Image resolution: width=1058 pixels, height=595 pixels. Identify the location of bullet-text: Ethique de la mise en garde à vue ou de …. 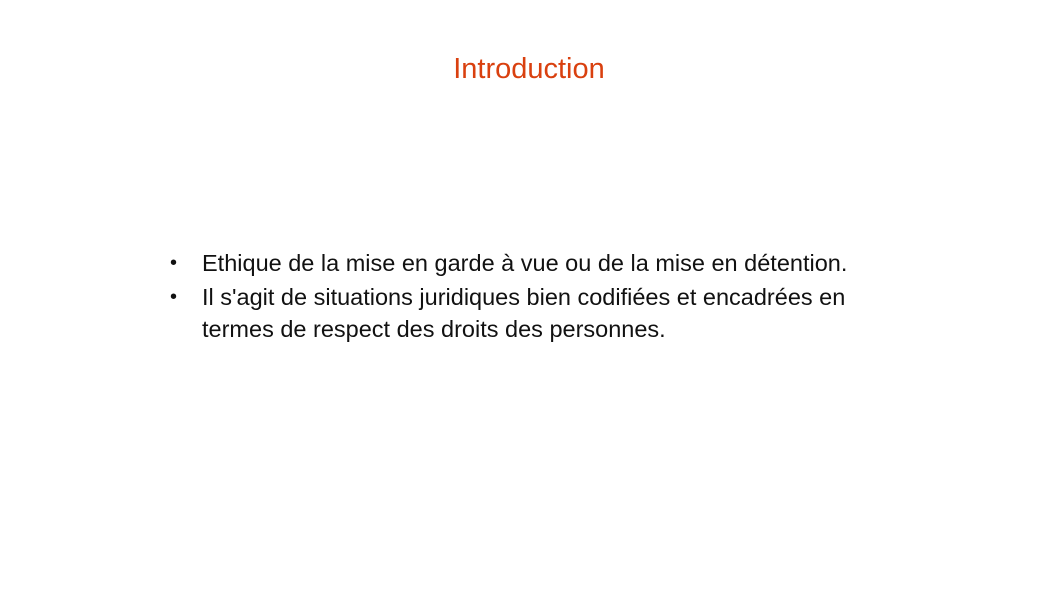
(525, 263).